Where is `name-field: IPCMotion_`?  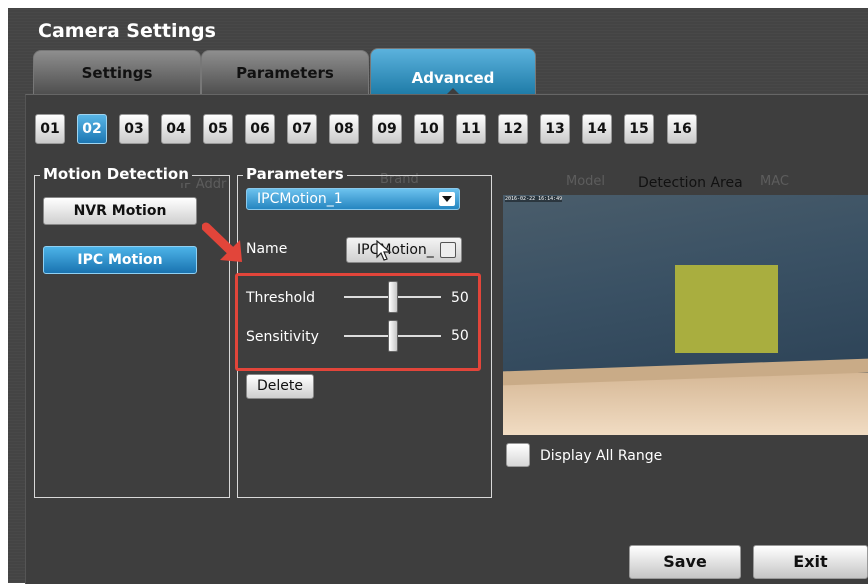 name-field: IPCMotion_ is located at coordinates (404, 250).